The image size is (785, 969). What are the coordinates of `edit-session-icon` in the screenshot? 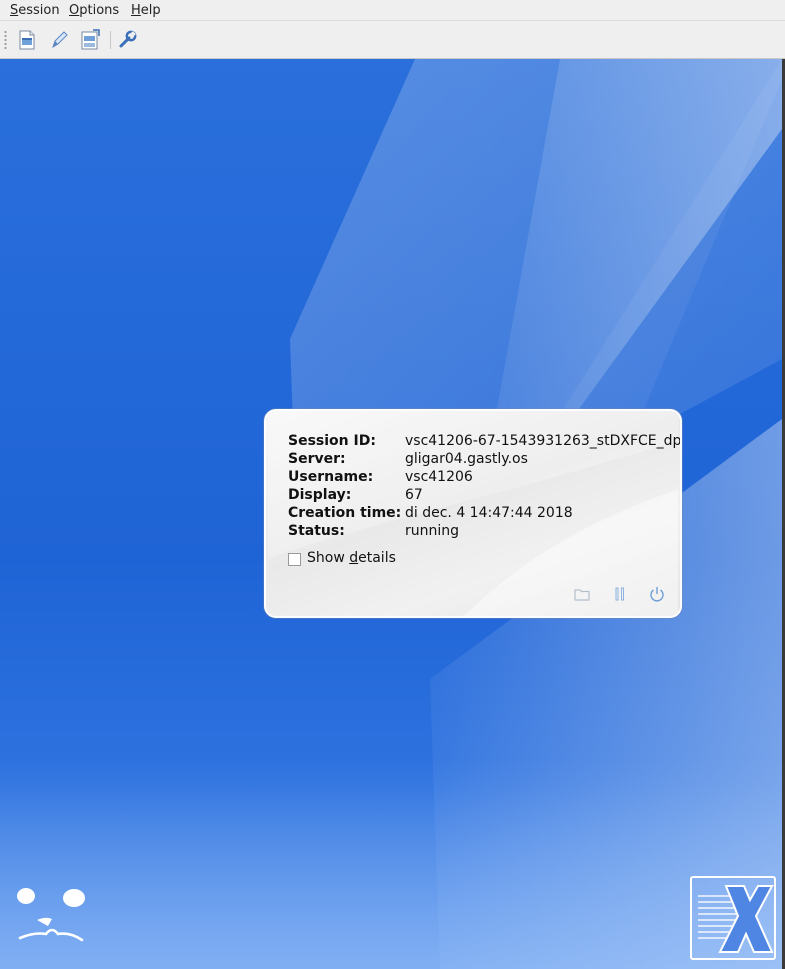 It's located at (59, 40).